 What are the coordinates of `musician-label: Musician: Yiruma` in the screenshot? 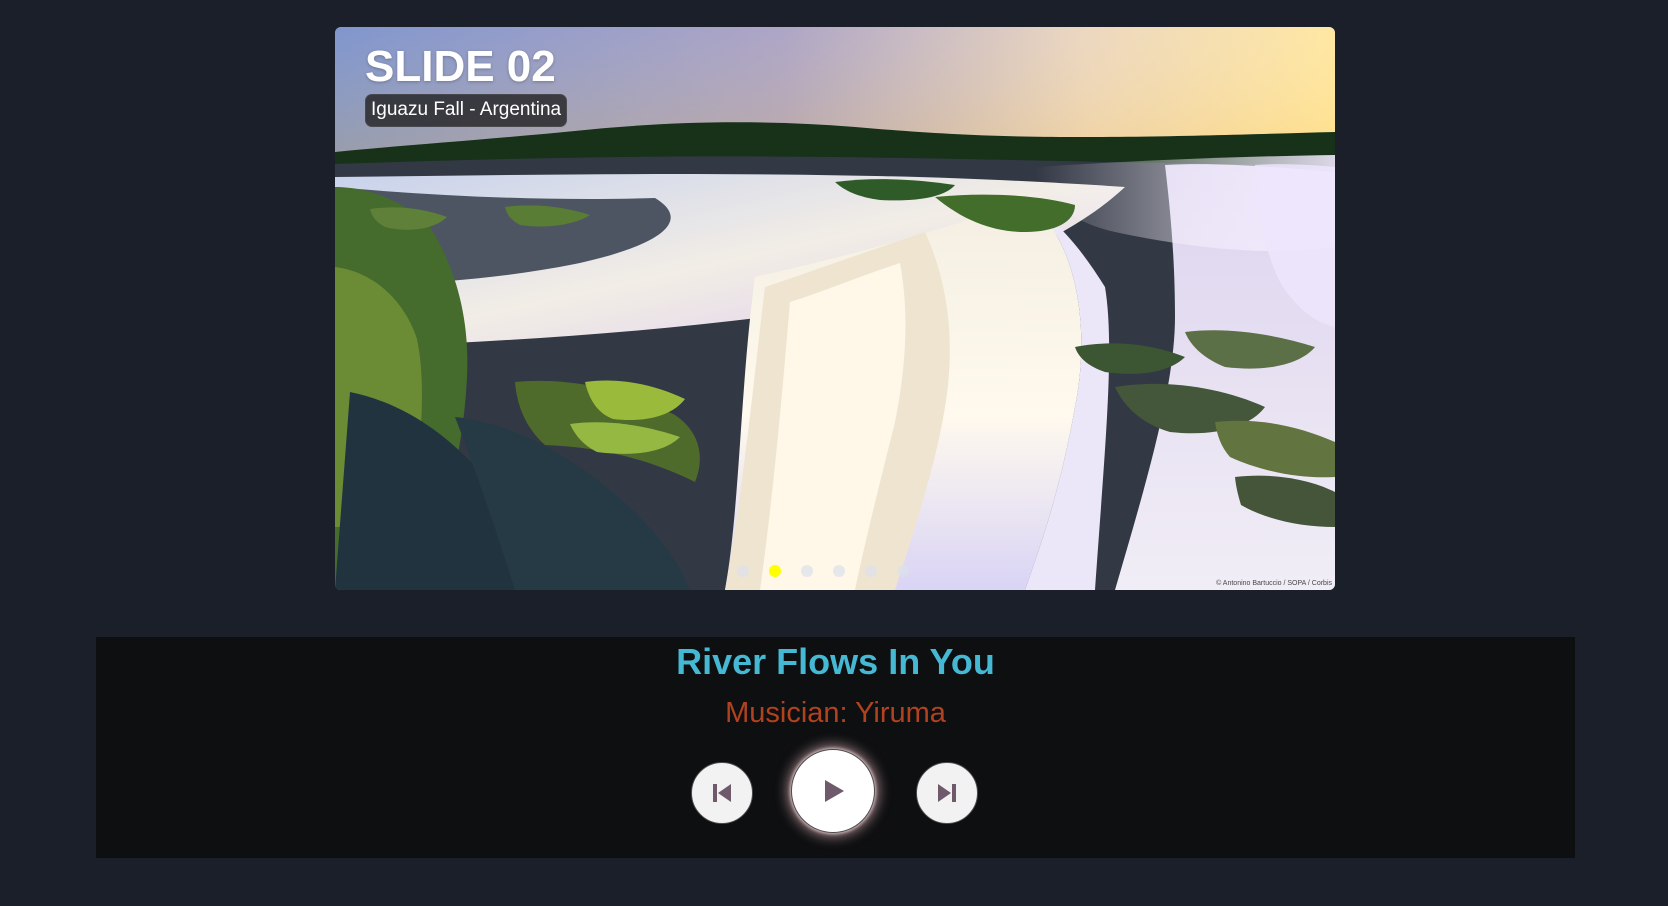 It's located at (835, 713).